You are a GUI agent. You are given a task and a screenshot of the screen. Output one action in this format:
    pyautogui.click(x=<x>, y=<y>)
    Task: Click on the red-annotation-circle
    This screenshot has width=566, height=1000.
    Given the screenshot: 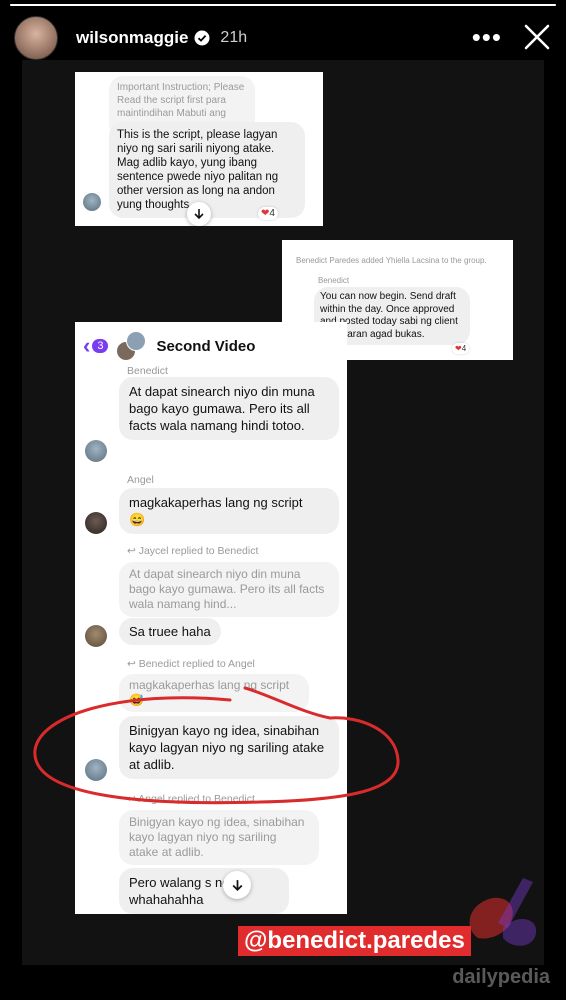 What is the action you would take?
    pyautogui.click(x=216, y=745)
    